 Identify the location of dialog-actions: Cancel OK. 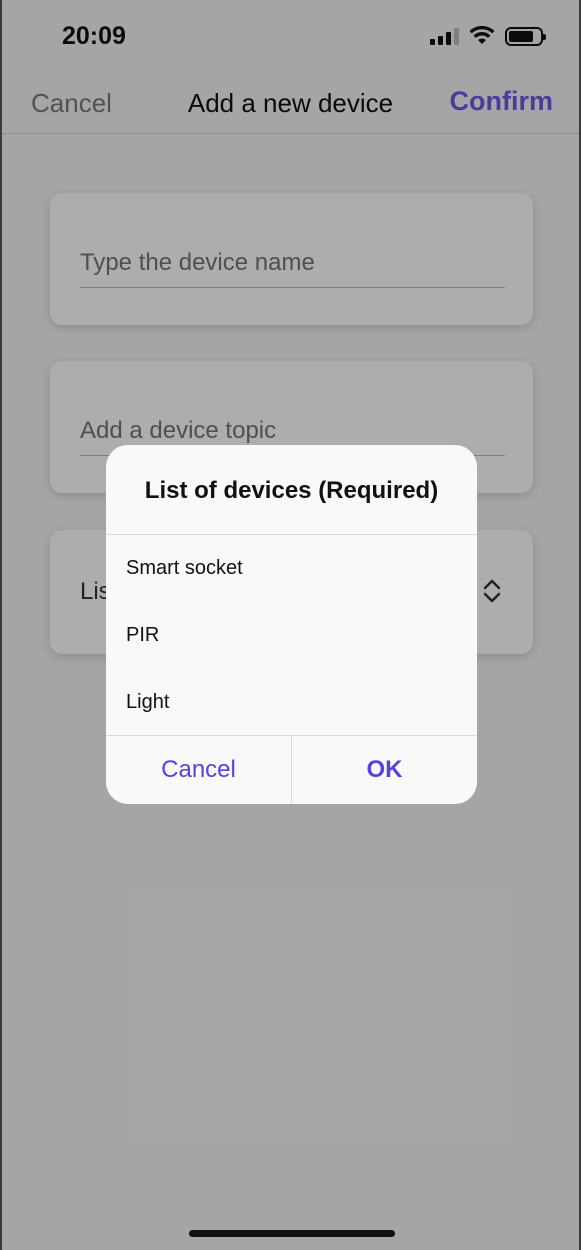
(291, 769).